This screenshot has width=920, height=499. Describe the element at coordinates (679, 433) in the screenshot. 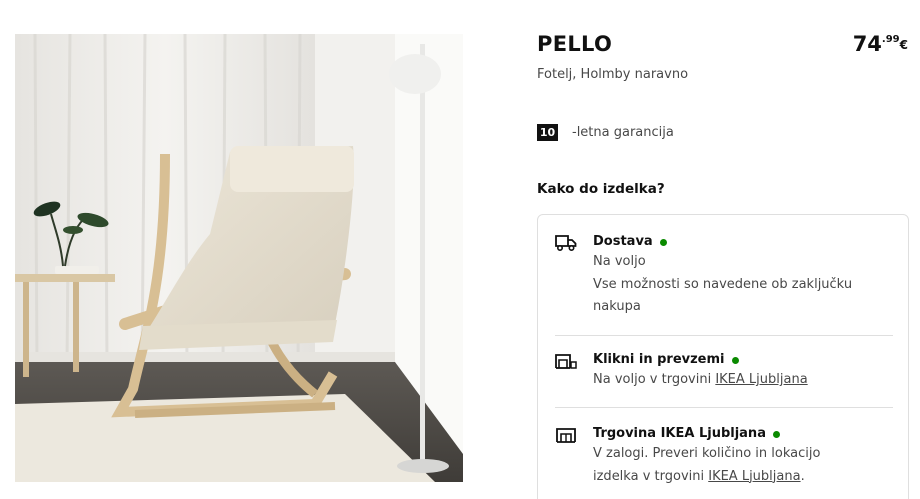

I see `option-store-title: Trgovina IKEA Ljubljana` at that location.